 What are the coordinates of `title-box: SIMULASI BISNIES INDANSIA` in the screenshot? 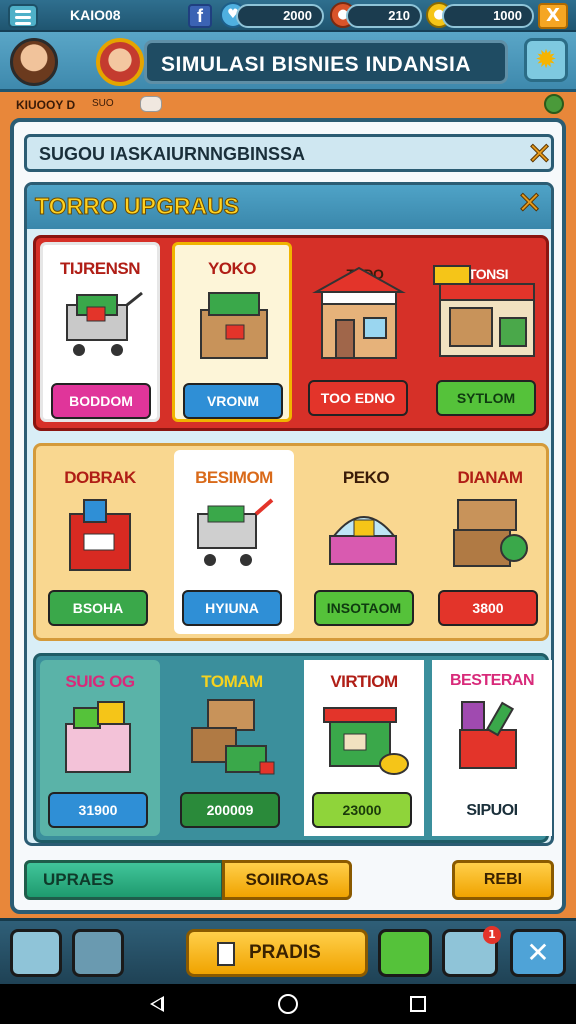 It's located at (326, 62).